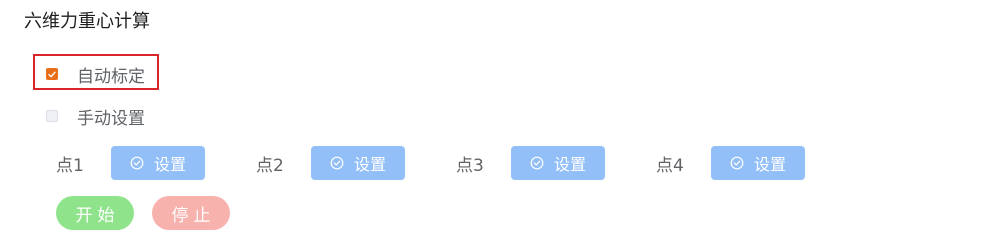 Image resolution: width=982 pixels, height=245 pixels. What do you see at coordinates (52, 74) in the screenshot?
I see `checkbox-checked-icon` at bounding box center [52, 74].